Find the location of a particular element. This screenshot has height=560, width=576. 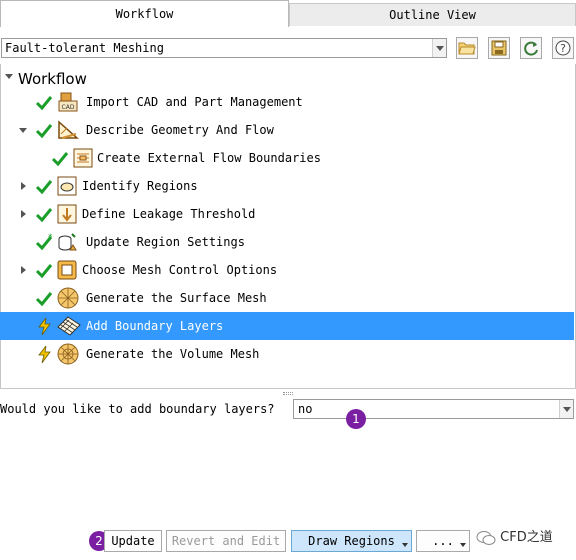

regions-icon is located at coordinates (67, 186).